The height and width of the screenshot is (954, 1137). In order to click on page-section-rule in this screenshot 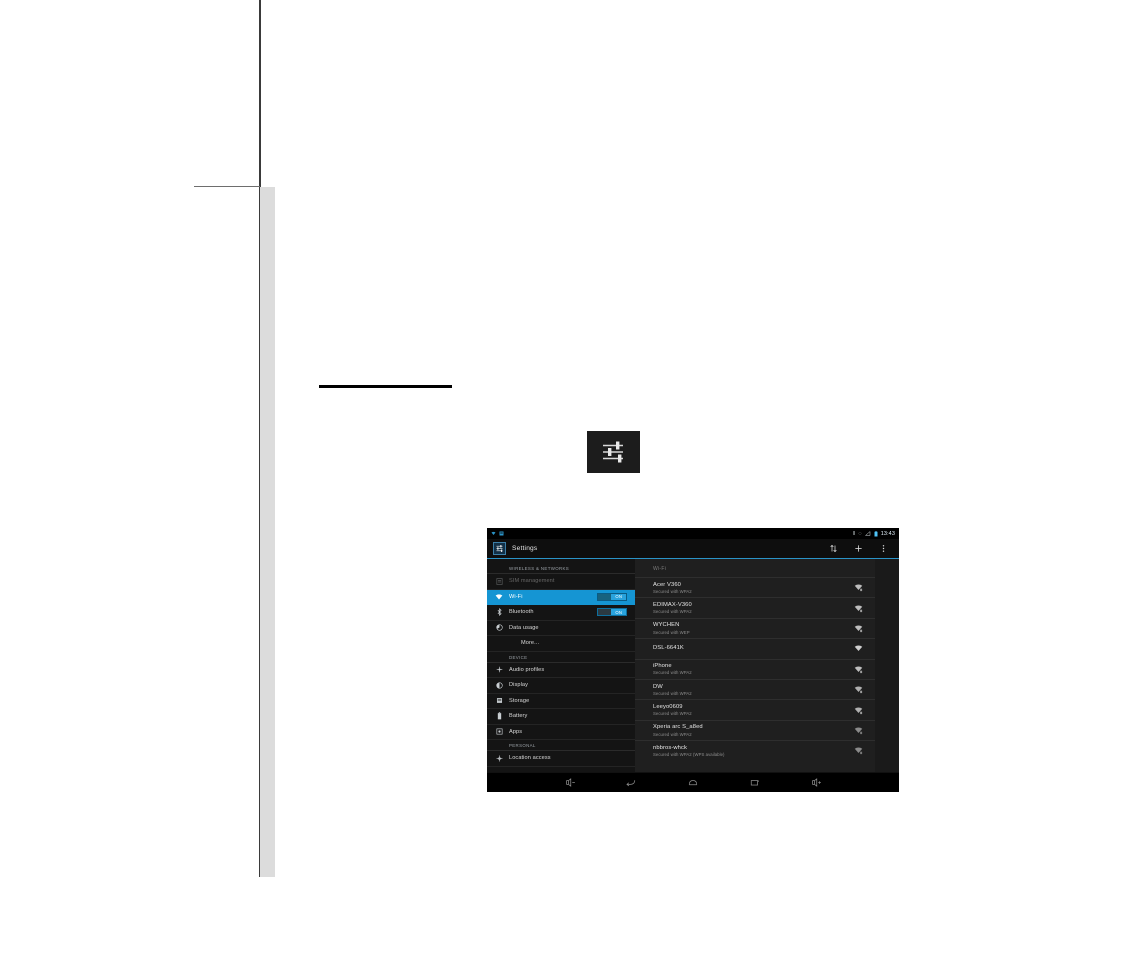, I will do `click(385, 386)`.